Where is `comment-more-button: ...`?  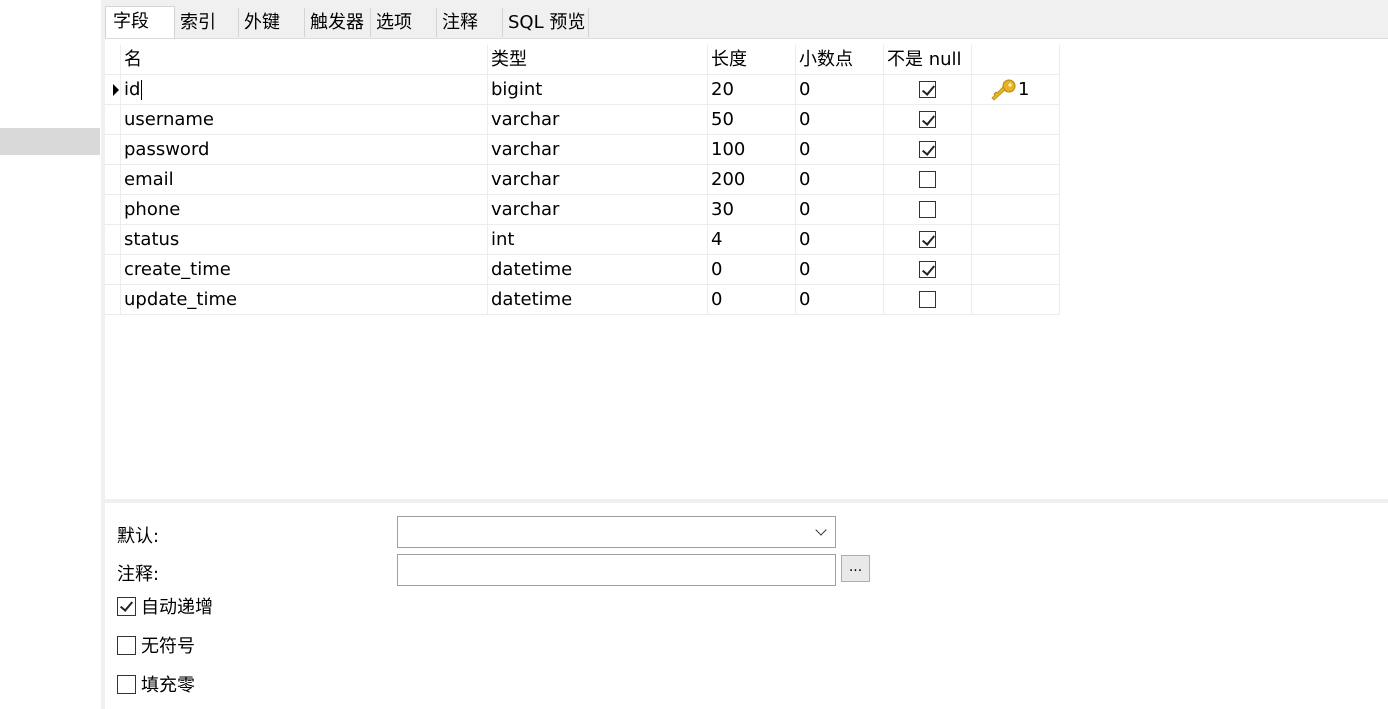 comment-more-button: ... is located at coordinates (855, 568).